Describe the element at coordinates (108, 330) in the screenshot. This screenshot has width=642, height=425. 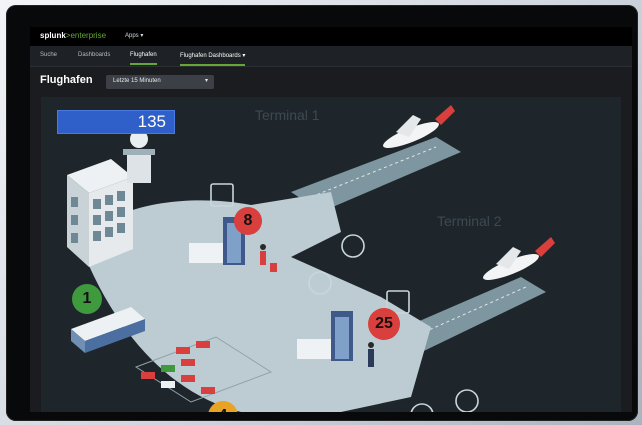
I see `train-icon` at that location.